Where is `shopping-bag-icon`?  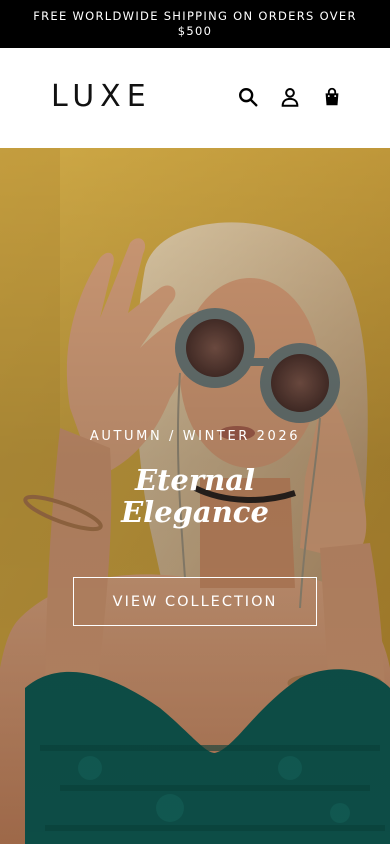 shopping-bag-icon is located at coordinates (332, 97).